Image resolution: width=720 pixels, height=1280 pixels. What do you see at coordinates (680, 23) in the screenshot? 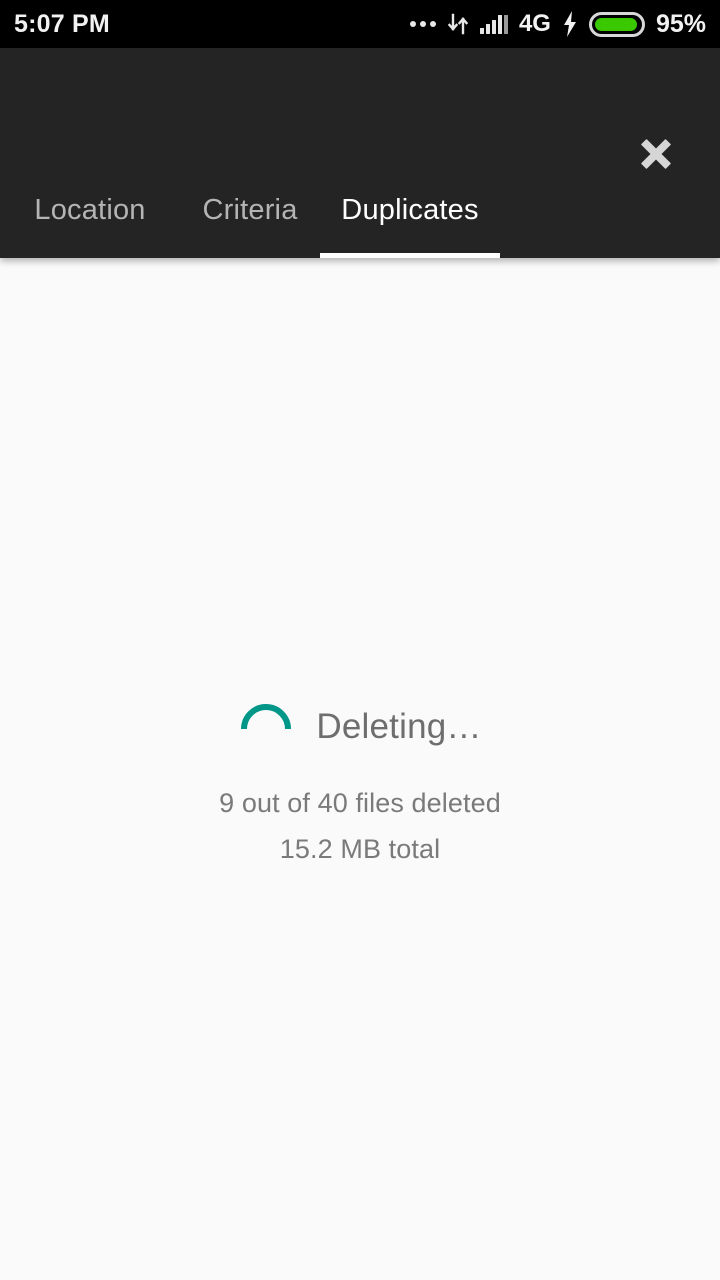
I see `battery-percent-label: 95%` at bounding box center [680, 23].